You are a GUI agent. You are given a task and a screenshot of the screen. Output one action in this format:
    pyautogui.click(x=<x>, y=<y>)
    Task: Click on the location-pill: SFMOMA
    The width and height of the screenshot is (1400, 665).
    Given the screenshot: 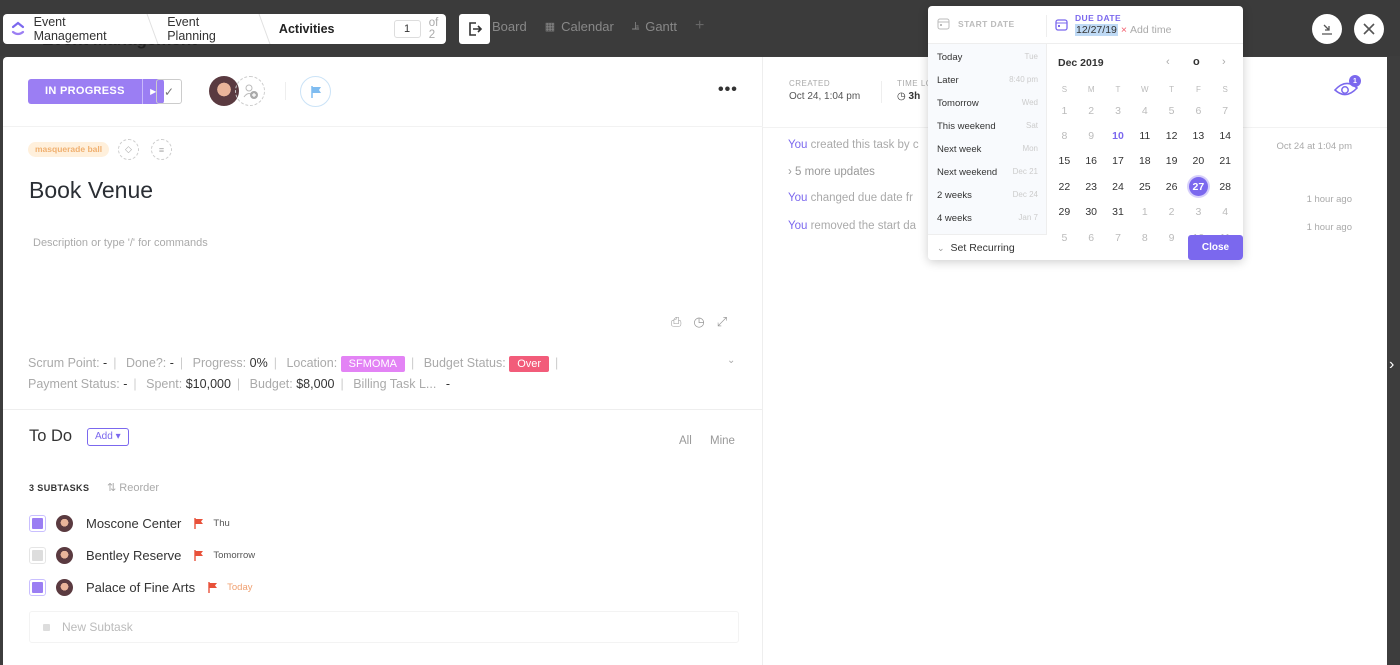 What is the action you would take?
    pyautogui.click(x=372, y=364)
    